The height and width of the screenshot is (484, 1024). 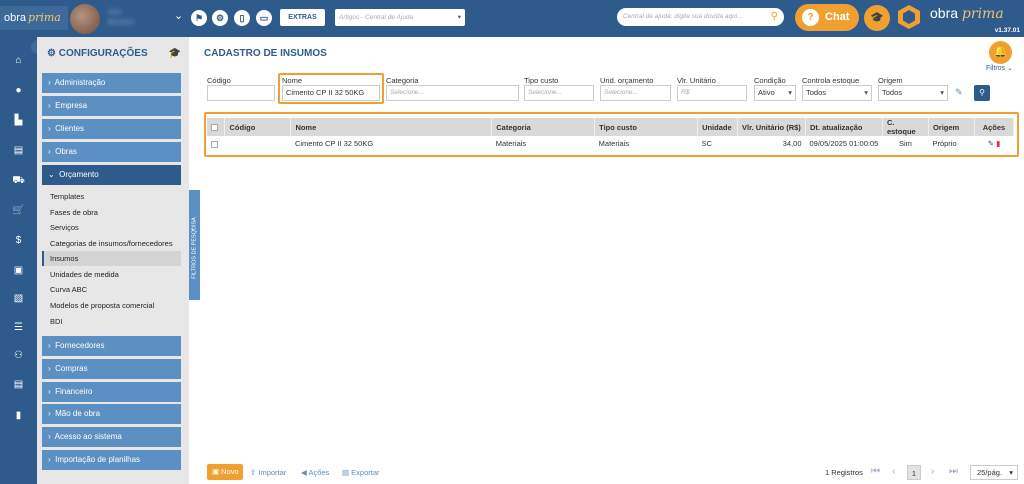 I want to click on sidebar-section-fornecedores: › Fornecedores, so click(x=111, y=346).